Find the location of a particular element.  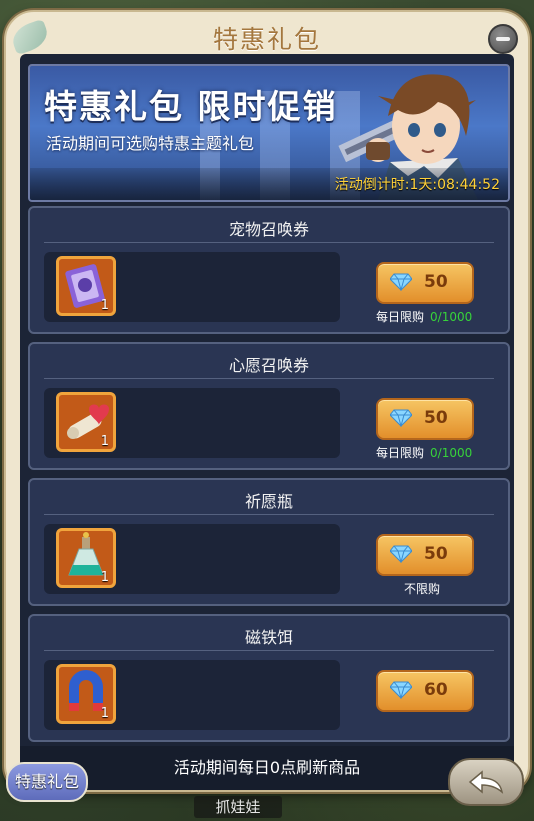

window-title: 特惠礼包 is located at coordinates (266, 39).